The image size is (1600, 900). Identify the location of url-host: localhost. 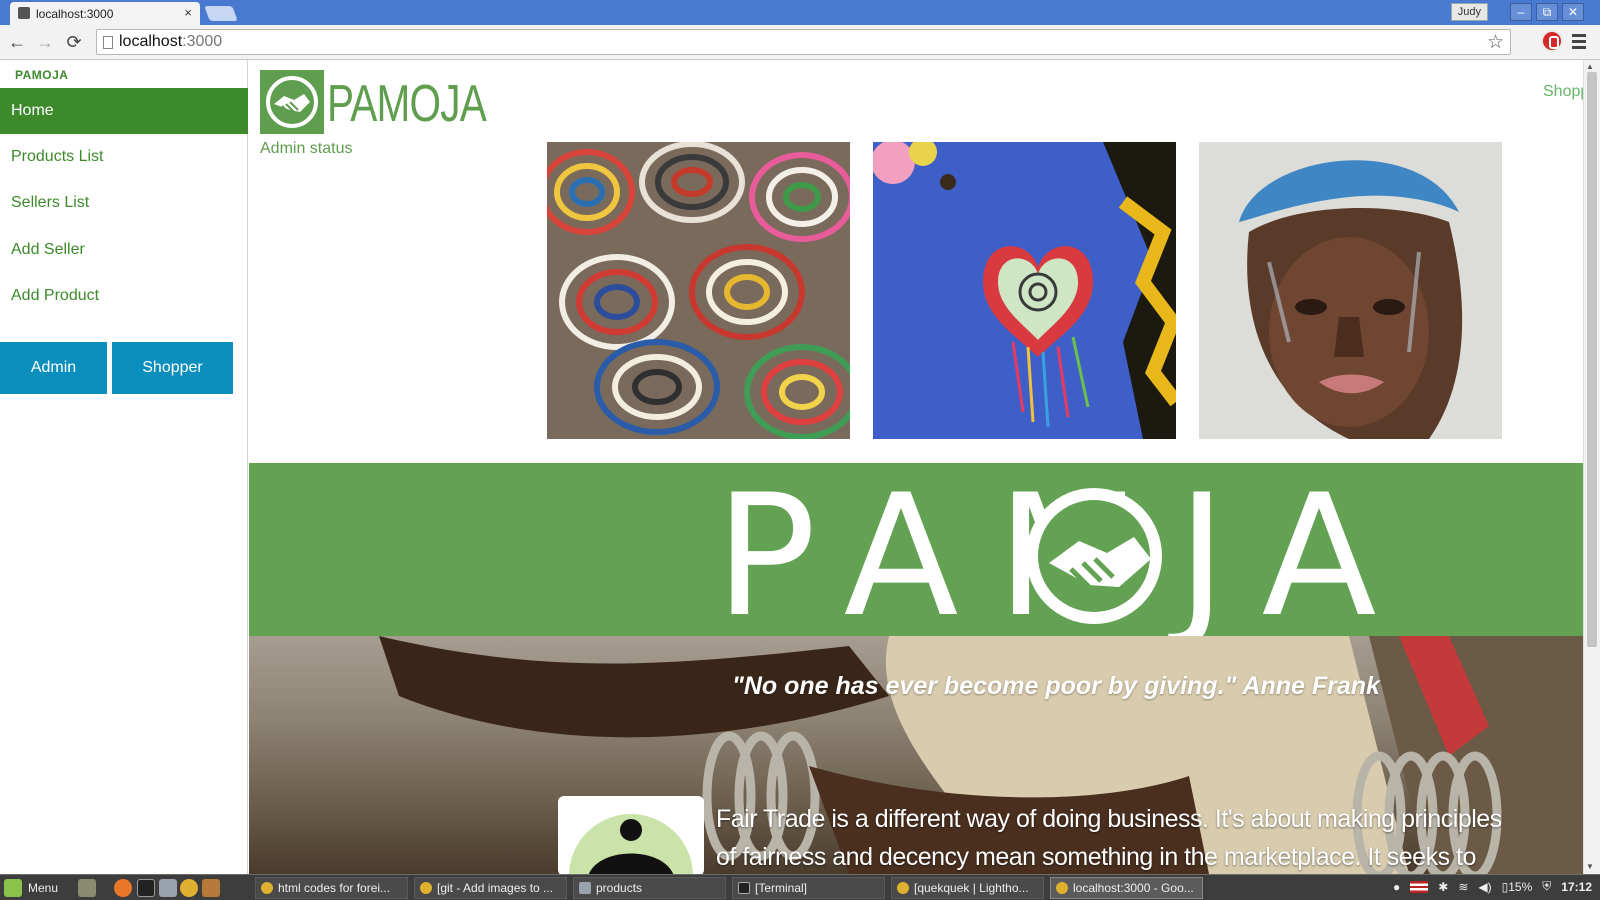
(151, 41).